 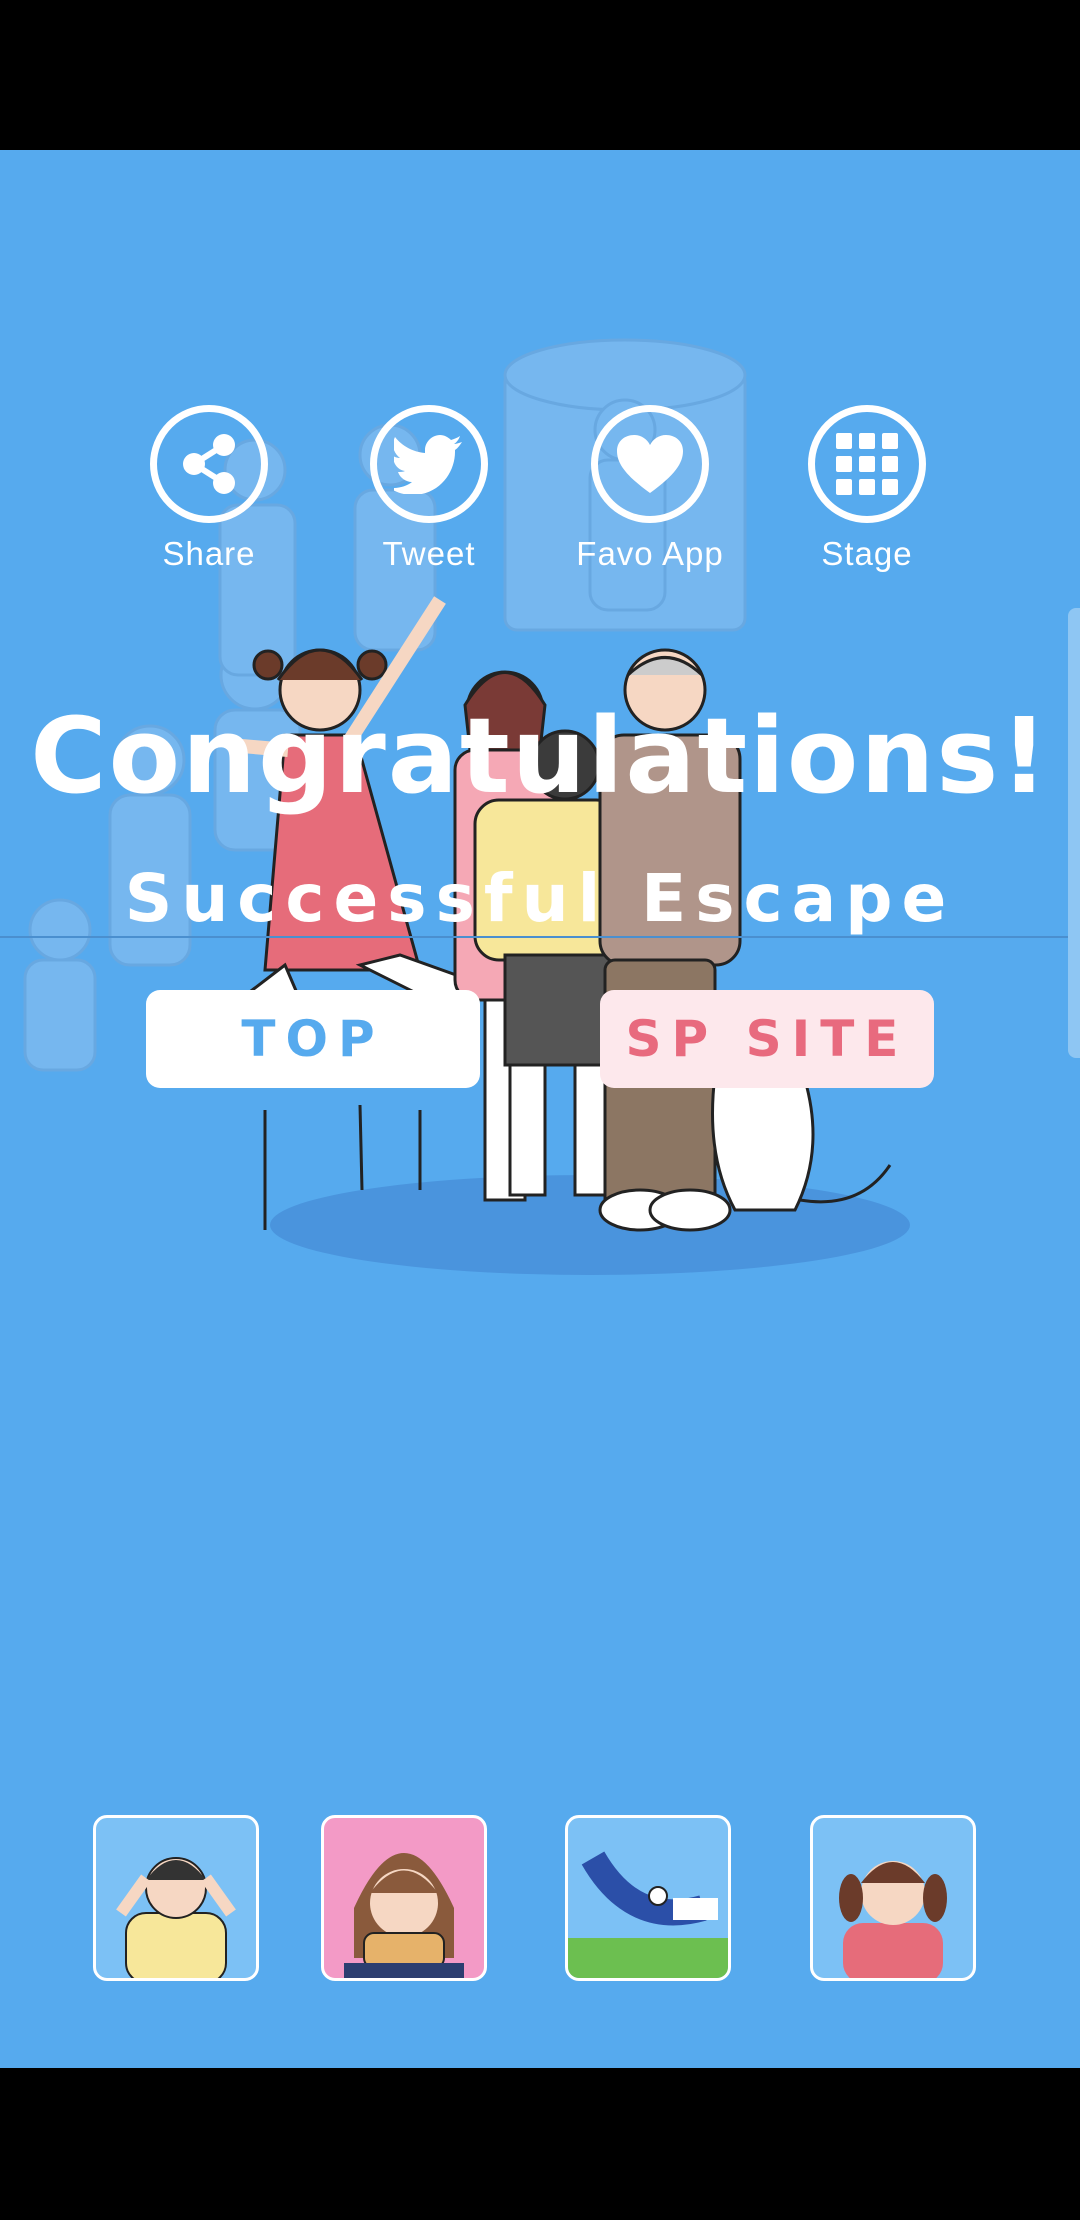 I want to click on sp-site-button: SP SITE, so click(x=767, y=1039).